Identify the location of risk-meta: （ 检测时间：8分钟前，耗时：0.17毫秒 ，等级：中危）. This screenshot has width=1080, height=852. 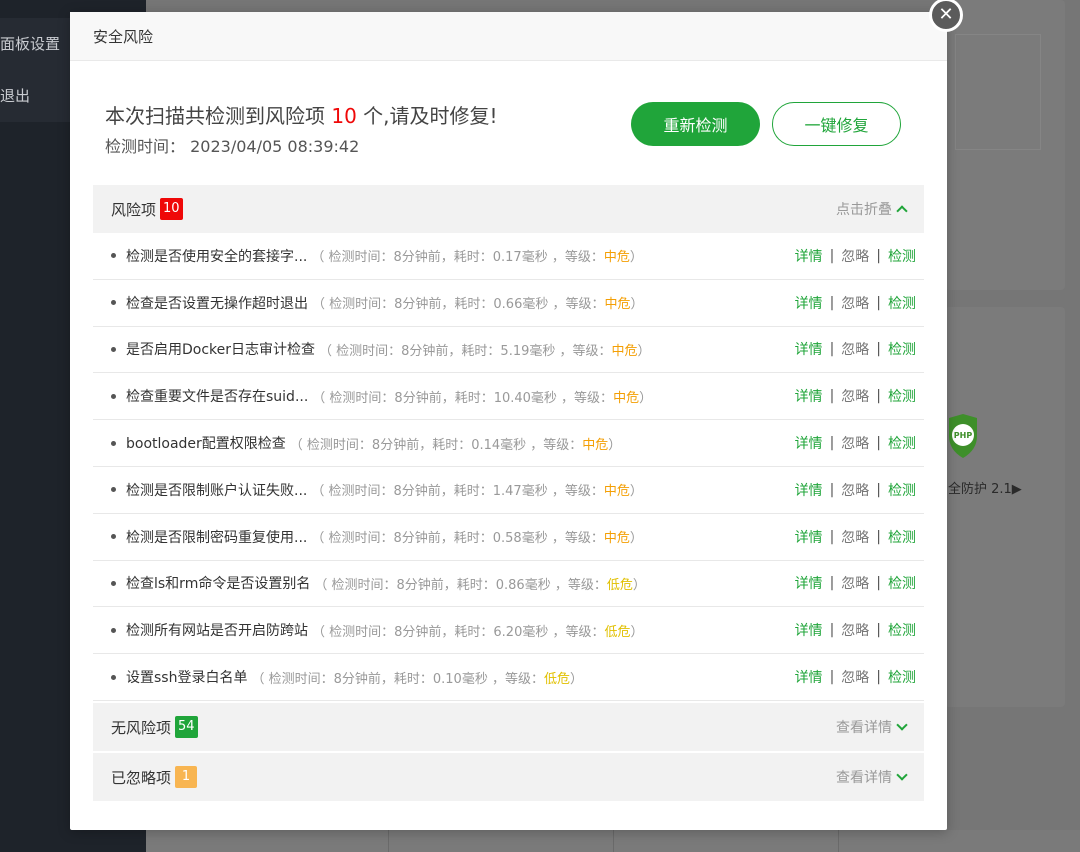
(477, 255).